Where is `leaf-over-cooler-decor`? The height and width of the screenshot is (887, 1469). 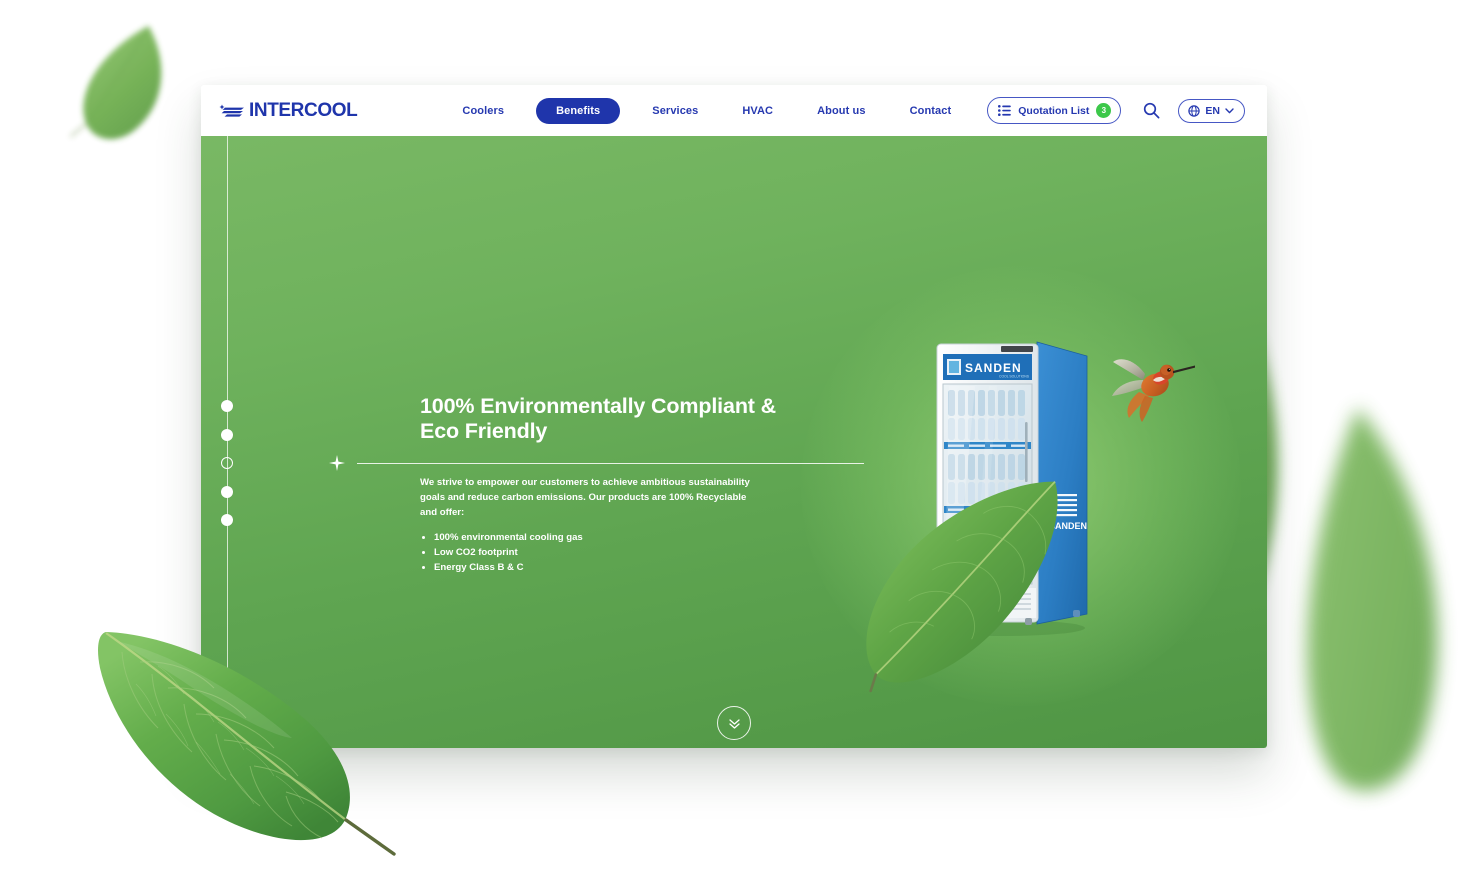
leaf-over-cooler-decor is located at coordinates (966, 585).